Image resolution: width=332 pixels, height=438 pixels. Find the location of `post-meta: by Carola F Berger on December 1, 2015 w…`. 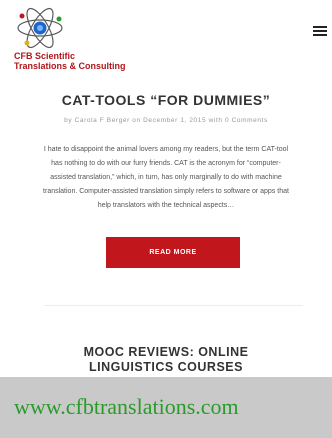

post-meta: by Carola F Berger on December 1, 2015 w… is located at coordinates (166, 120).